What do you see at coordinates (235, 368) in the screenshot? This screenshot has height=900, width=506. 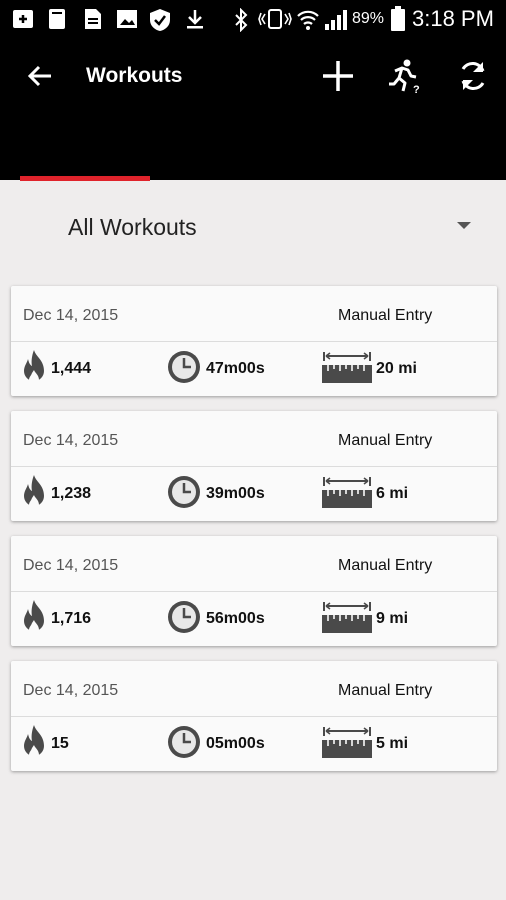 I see `duration-value: 47m00s` at bounding box center [235, 368].